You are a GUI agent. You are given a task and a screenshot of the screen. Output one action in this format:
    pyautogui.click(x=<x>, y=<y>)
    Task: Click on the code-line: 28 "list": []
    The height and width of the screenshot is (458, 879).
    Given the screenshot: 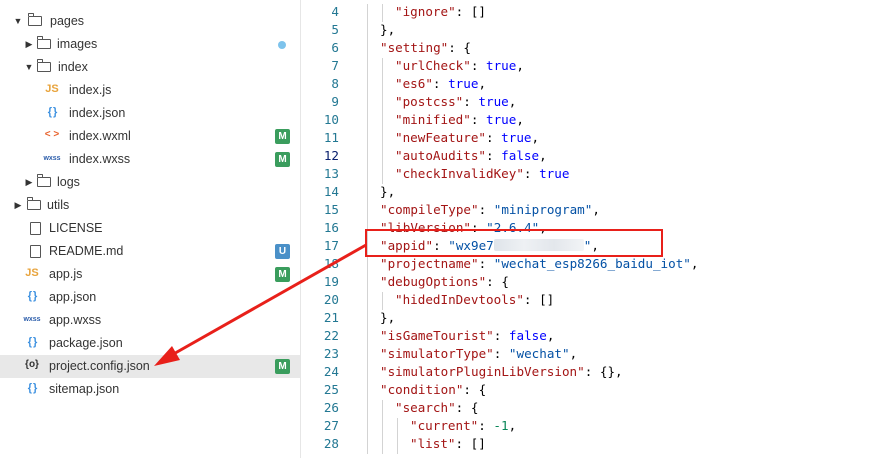 What is the action you would take?
    pyautogui.click(x=590, y=445)
    